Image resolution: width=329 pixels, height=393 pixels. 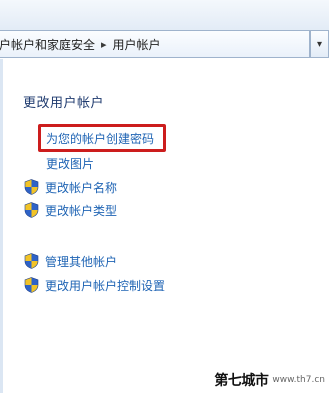 I want to click on highlight-frame, so click(x=102, y=138).